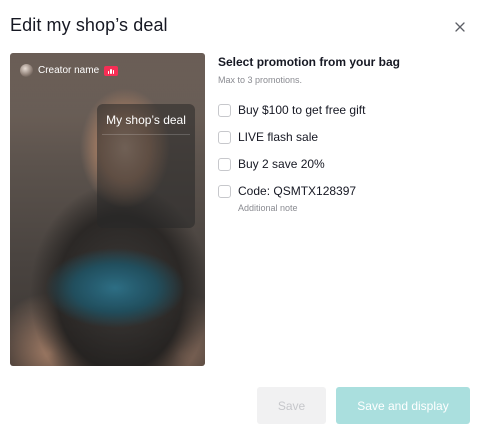 Image resolution: width=489 pixels, height=433 pixels. Describe the element at coordinates (309, 62) in the screenshot. I see `promotion-section-title: Select promotion from your bag` at that location.